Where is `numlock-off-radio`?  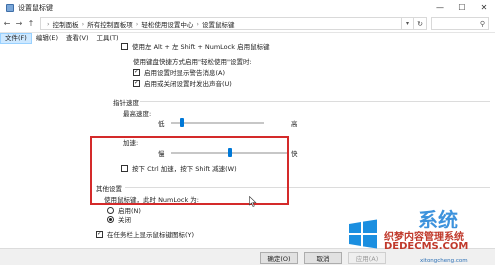
numlock-off-radio is located at coordinates (110, 219).